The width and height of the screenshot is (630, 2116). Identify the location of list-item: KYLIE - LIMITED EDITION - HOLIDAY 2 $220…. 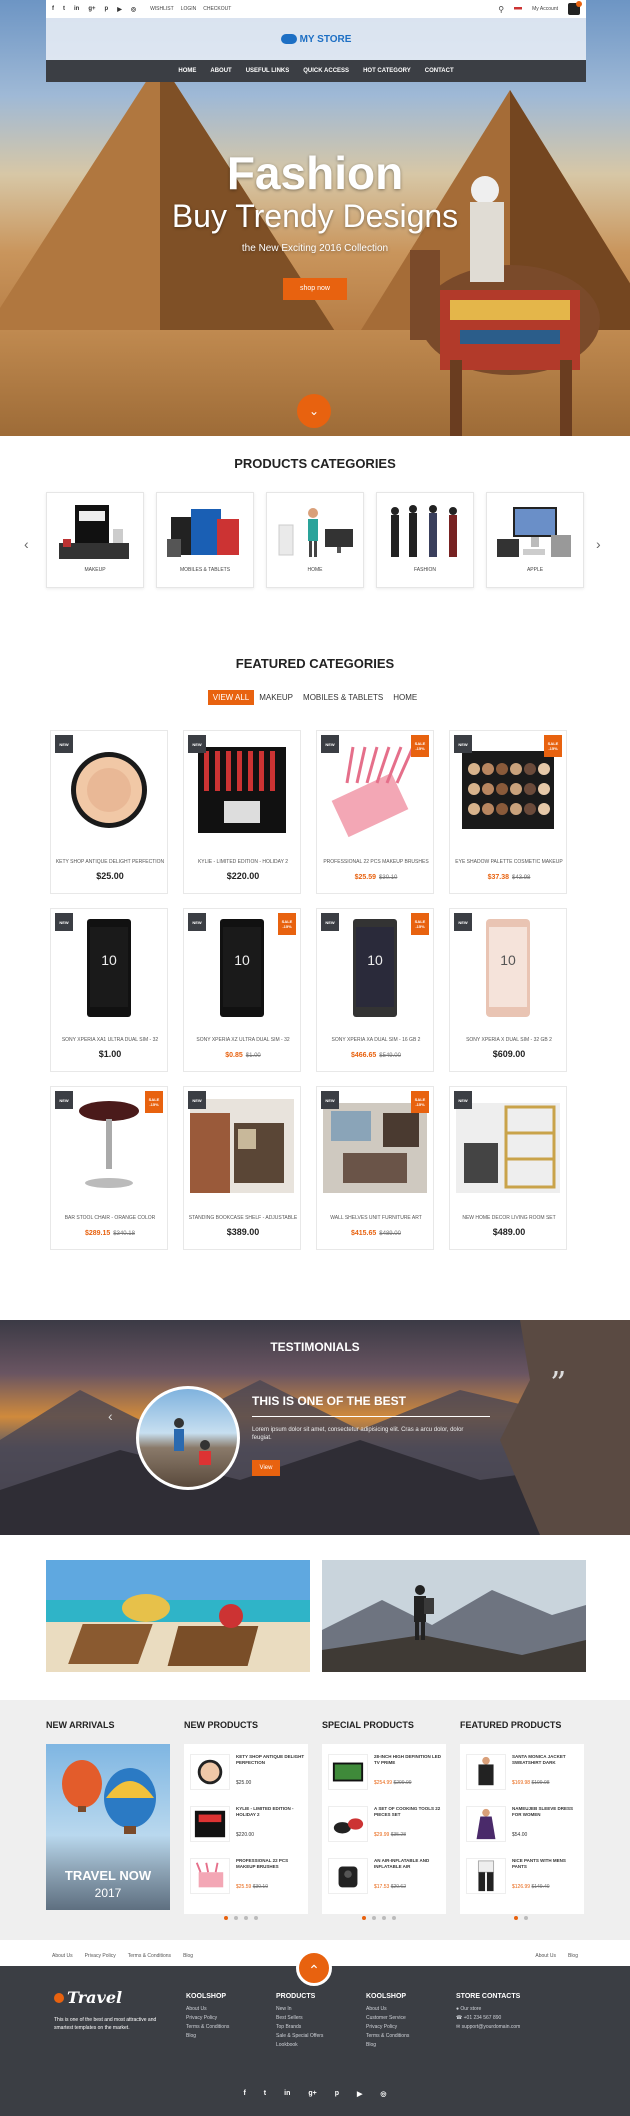
(247, 1826).